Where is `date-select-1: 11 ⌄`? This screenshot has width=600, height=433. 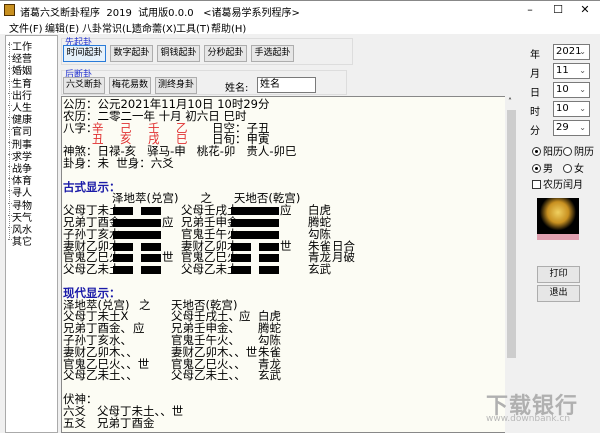
date-select-1: 11 ⌄ is located at coordinates (571, 71).